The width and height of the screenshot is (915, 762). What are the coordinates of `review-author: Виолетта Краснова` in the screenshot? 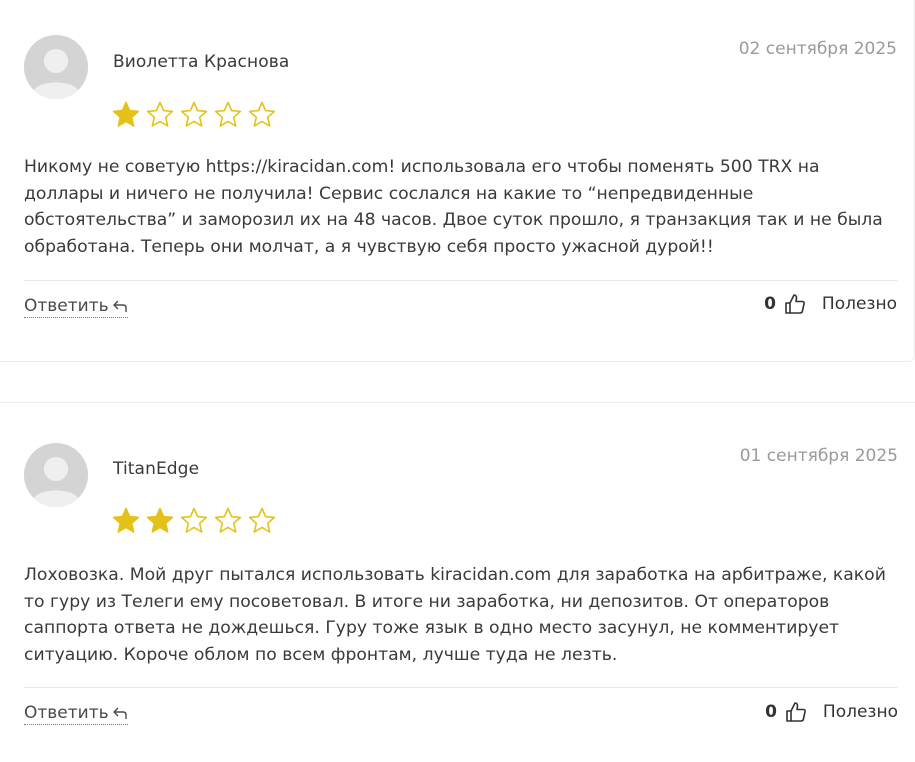 It's located at (201, 62).